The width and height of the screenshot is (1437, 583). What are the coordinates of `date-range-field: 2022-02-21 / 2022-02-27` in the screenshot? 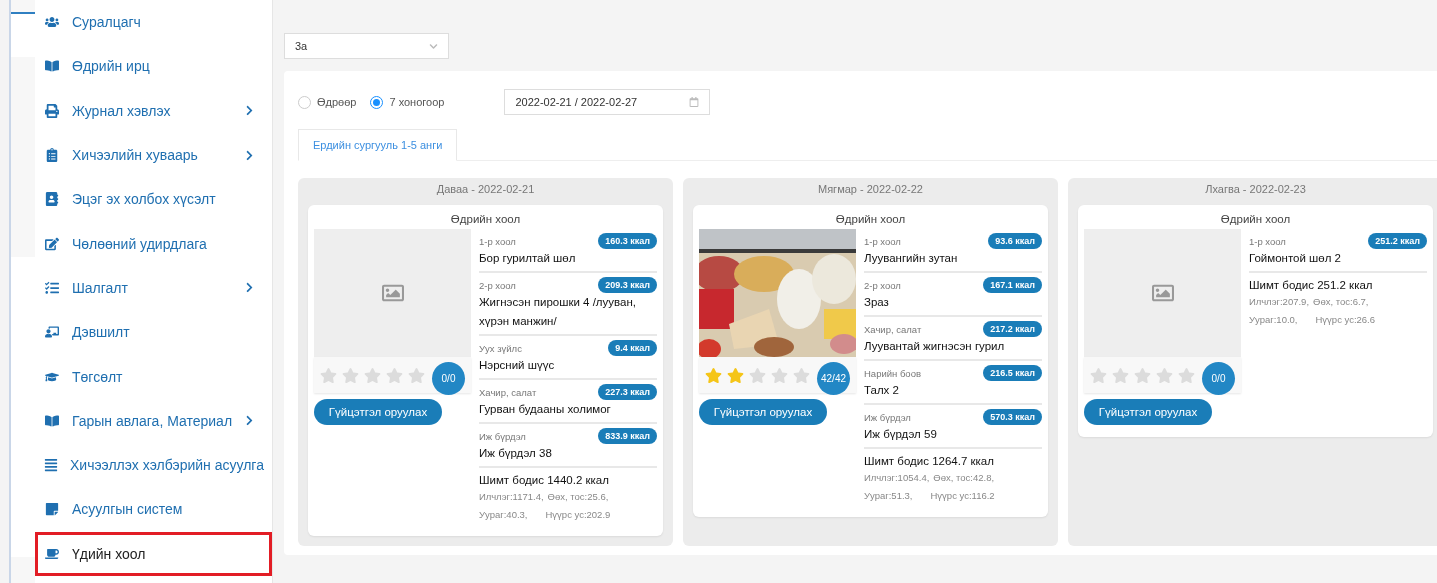 It's located at (607, 102).